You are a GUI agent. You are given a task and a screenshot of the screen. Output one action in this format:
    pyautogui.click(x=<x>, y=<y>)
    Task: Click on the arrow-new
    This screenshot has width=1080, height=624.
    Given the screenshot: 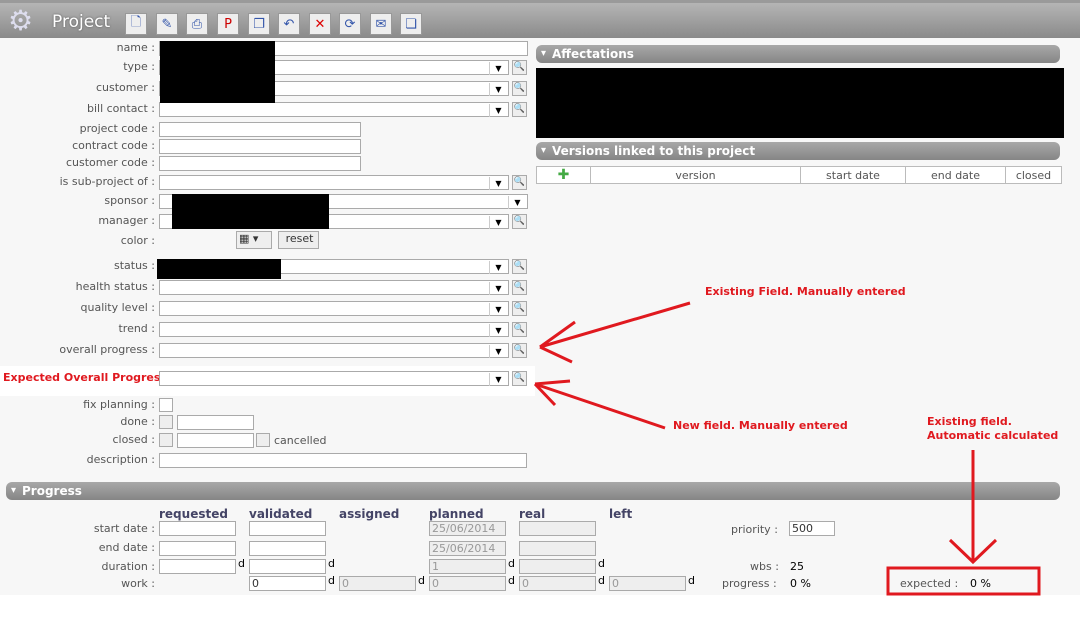 What is the action you would take?
    pyautogui.click(x=599, y=404)
    